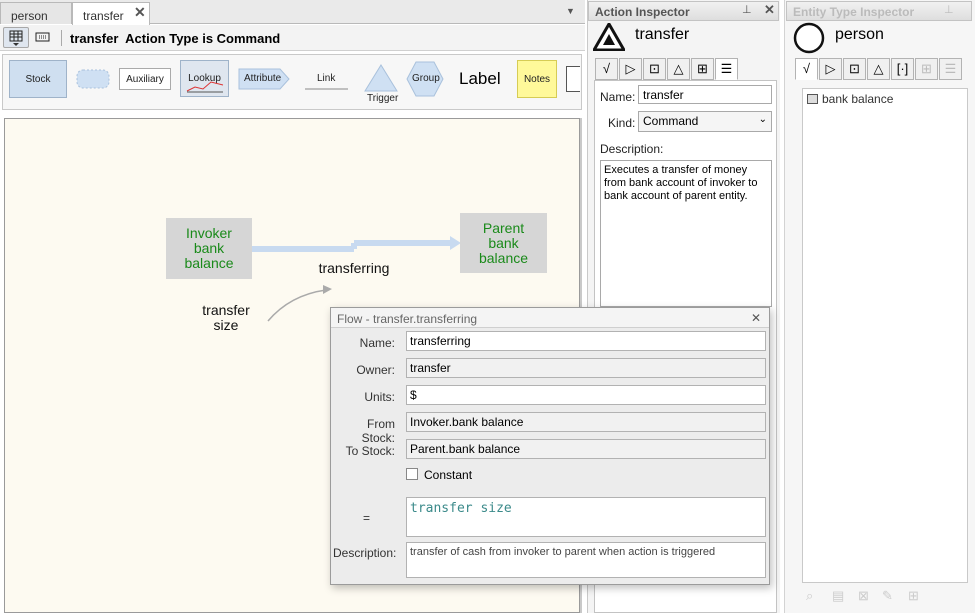  I want to click on entity-circle-icon, so click(809, 38).